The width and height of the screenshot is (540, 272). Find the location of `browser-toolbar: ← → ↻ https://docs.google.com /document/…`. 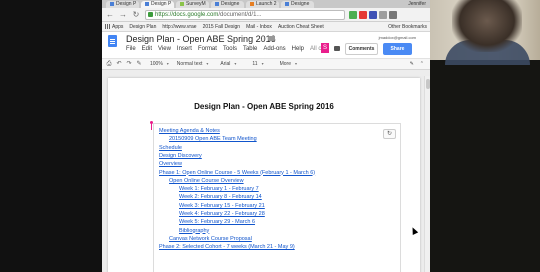

browser-toolbar: ← → ↻ https://docs.google.com /document/… is located at coordinates (266, 15).